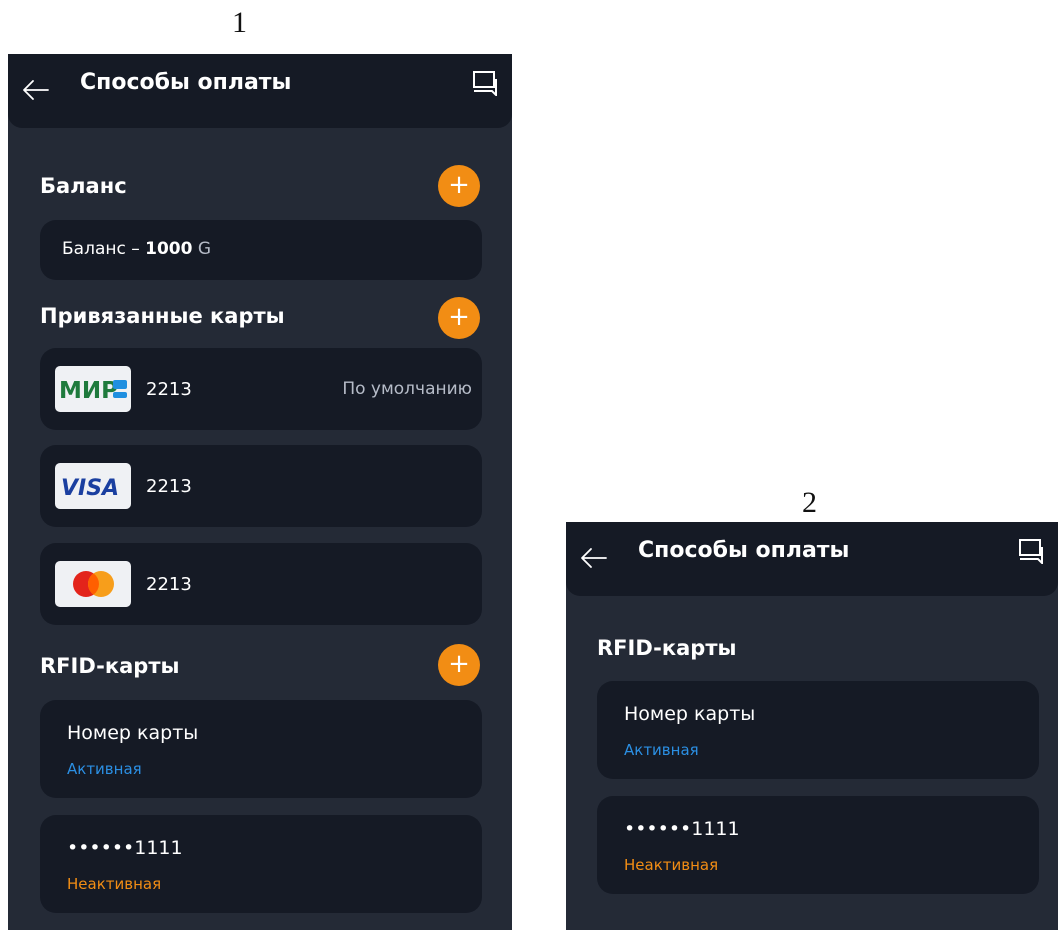 This screenshot has height=930, width=1058. I want to click on mastercard-logo-icon, so click(93, 584).